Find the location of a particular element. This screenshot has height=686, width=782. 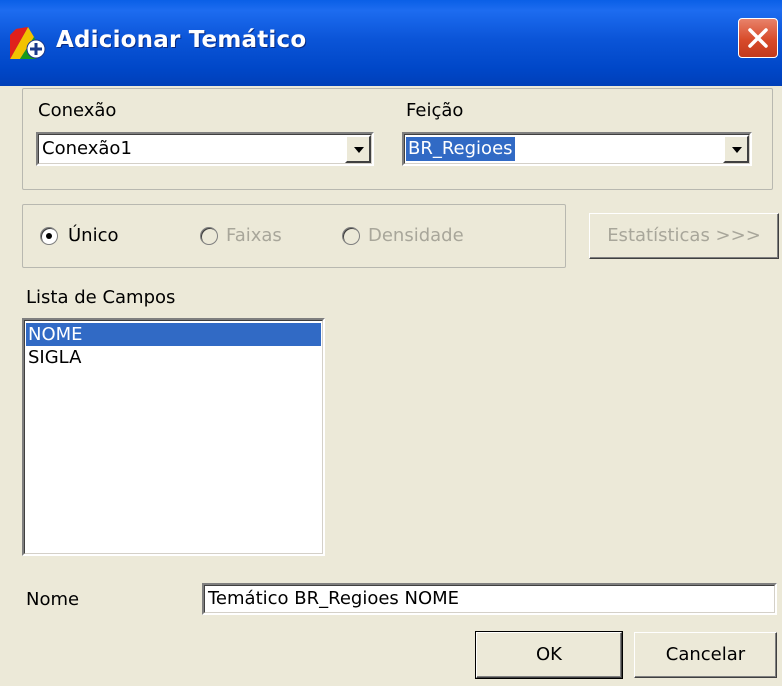

feature-label: Feição is located at coordinates (435, 110).